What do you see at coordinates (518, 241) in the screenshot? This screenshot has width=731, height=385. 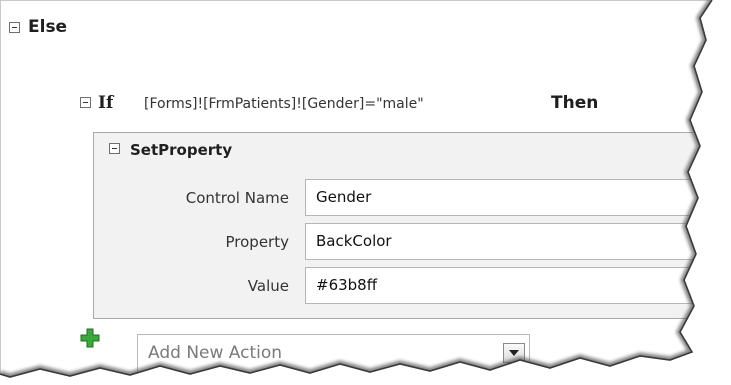 I see `property-field: BackColor` at bounding box center [518, 241].